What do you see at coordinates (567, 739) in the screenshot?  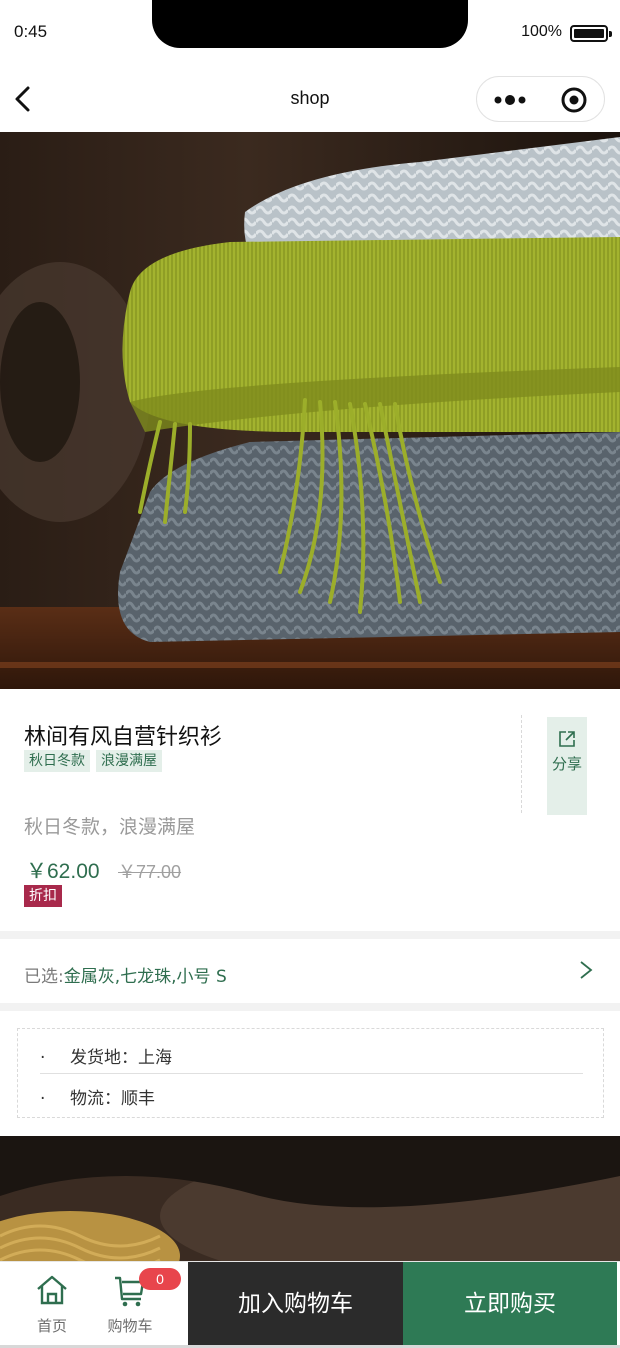 I see `share-icon` at bounding box center [567, 739].